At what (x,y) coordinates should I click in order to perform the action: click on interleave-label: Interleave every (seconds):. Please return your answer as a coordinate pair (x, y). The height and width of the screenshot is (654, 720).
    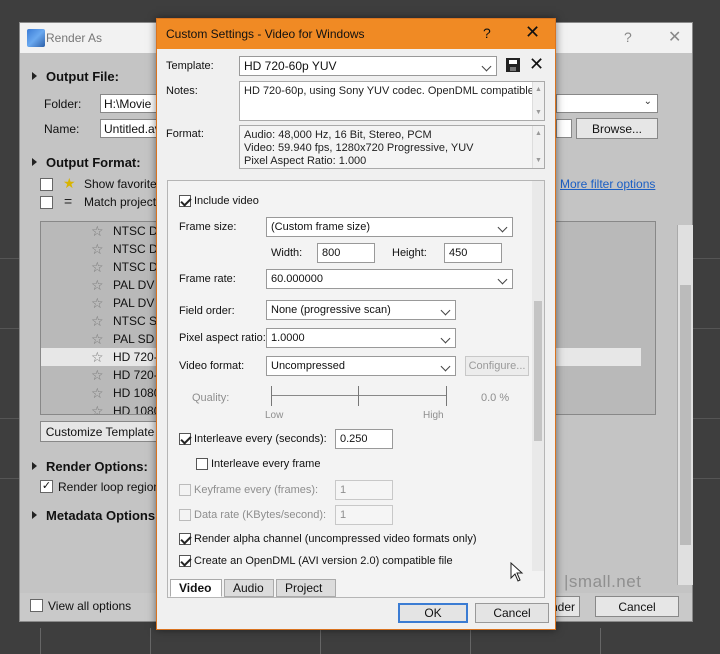
    Looking at the image, I should click on (260, 439).